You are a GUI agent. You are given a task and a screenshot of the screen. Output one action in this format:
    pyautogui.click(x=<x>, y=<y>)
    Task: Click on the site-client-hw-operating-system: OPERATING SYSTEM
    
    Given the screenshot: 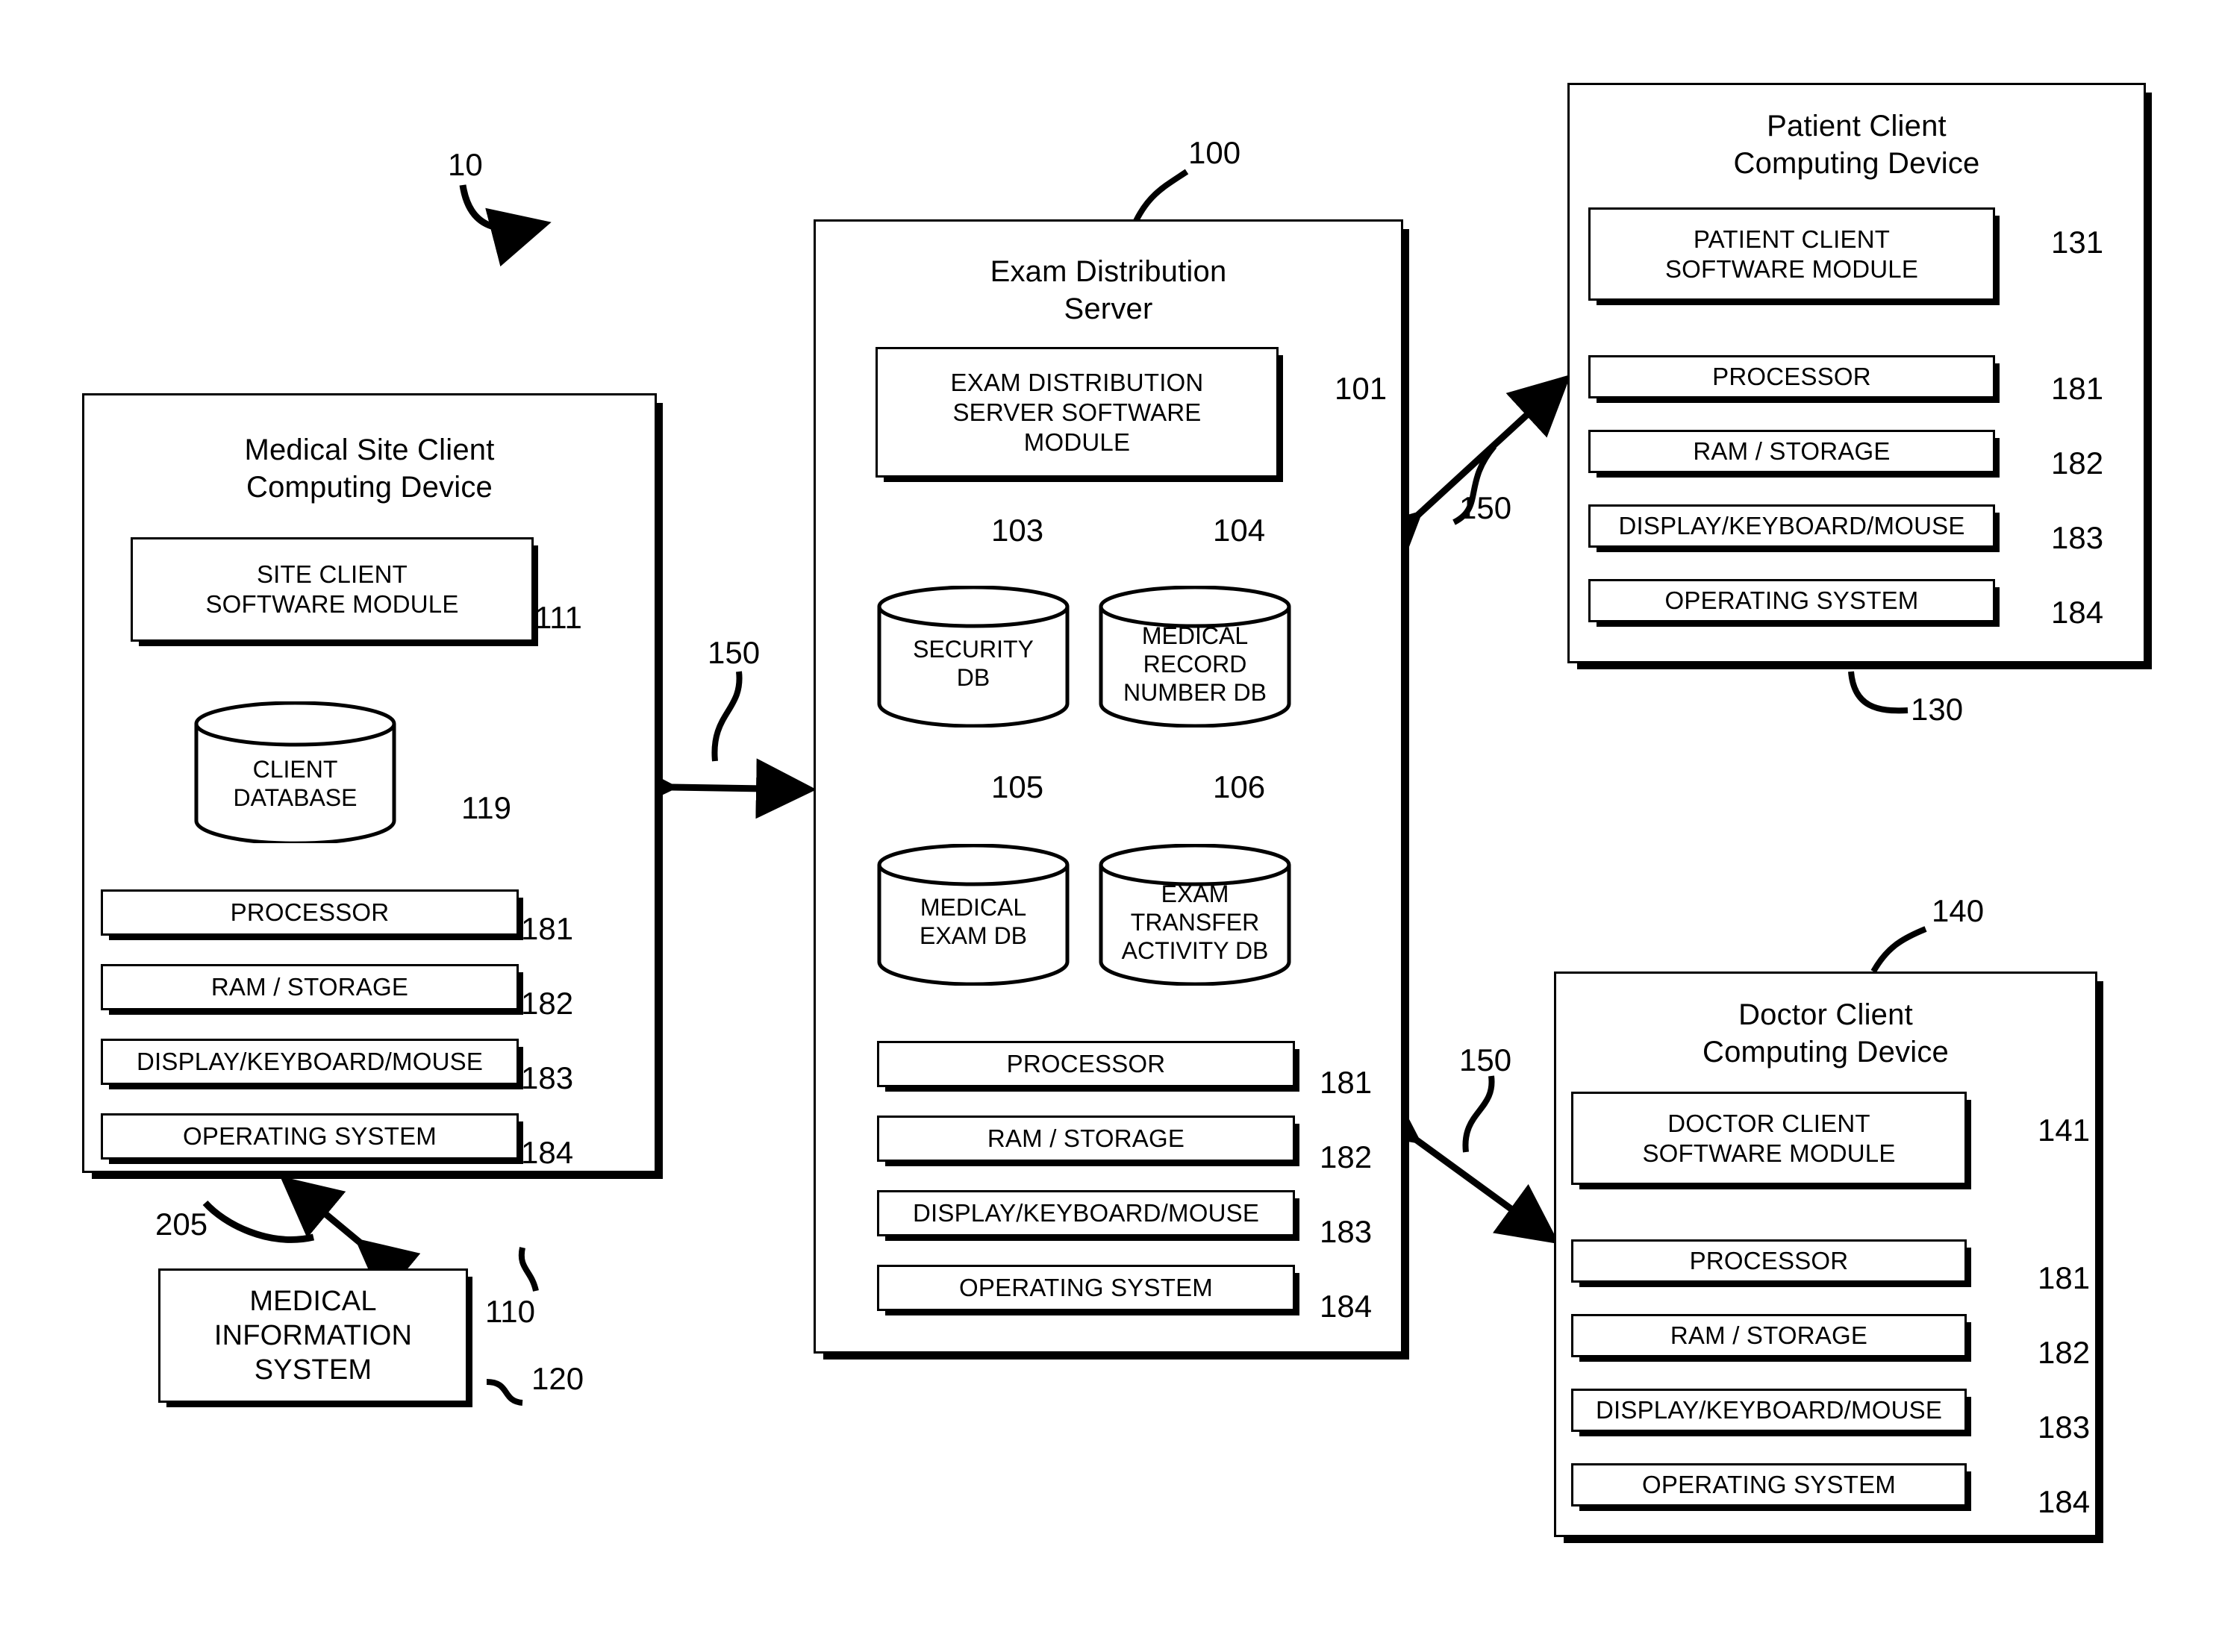 What is the action you would take?
    pyautogui.click(x=312, y=1138)
    